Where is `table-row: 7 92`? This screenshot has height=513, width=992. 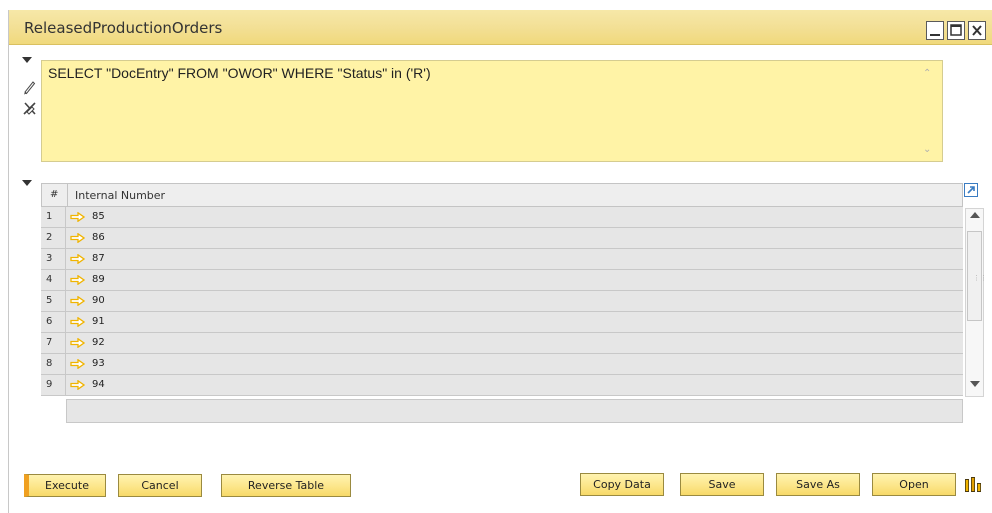 table-row: 7 92 is located at coordinates (502, 343).